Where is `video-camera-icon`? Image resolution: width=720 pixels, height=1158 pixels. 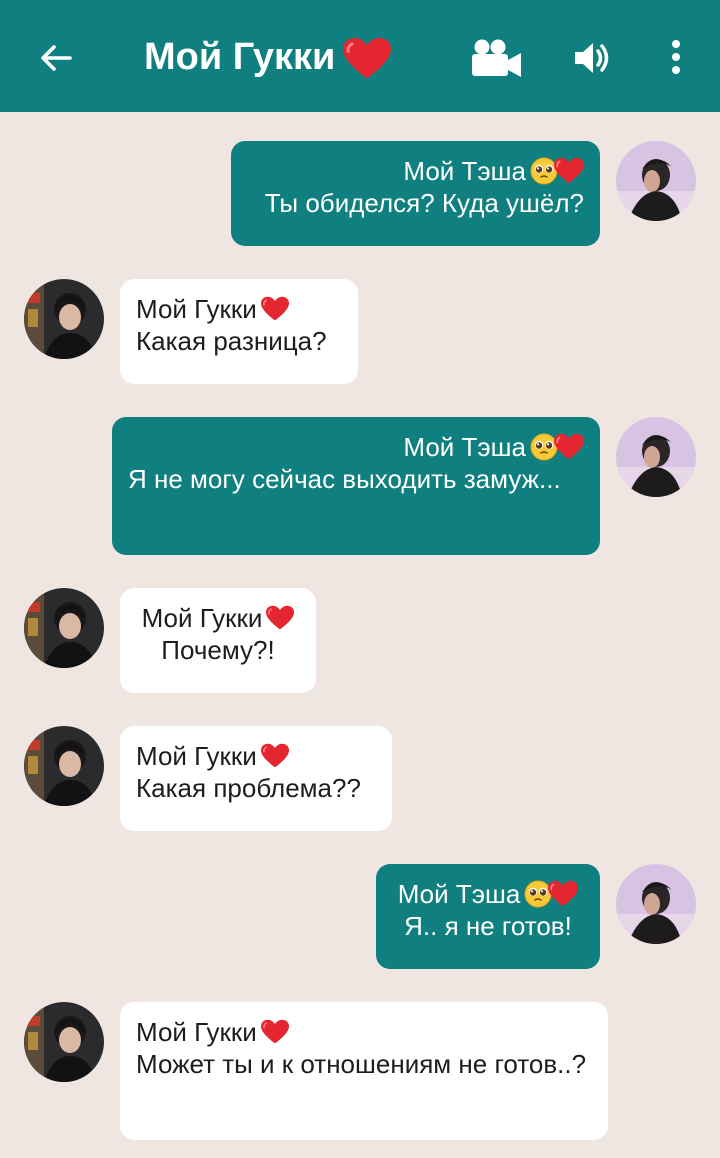 video-camera-icon is located at coordinates (496, 58).